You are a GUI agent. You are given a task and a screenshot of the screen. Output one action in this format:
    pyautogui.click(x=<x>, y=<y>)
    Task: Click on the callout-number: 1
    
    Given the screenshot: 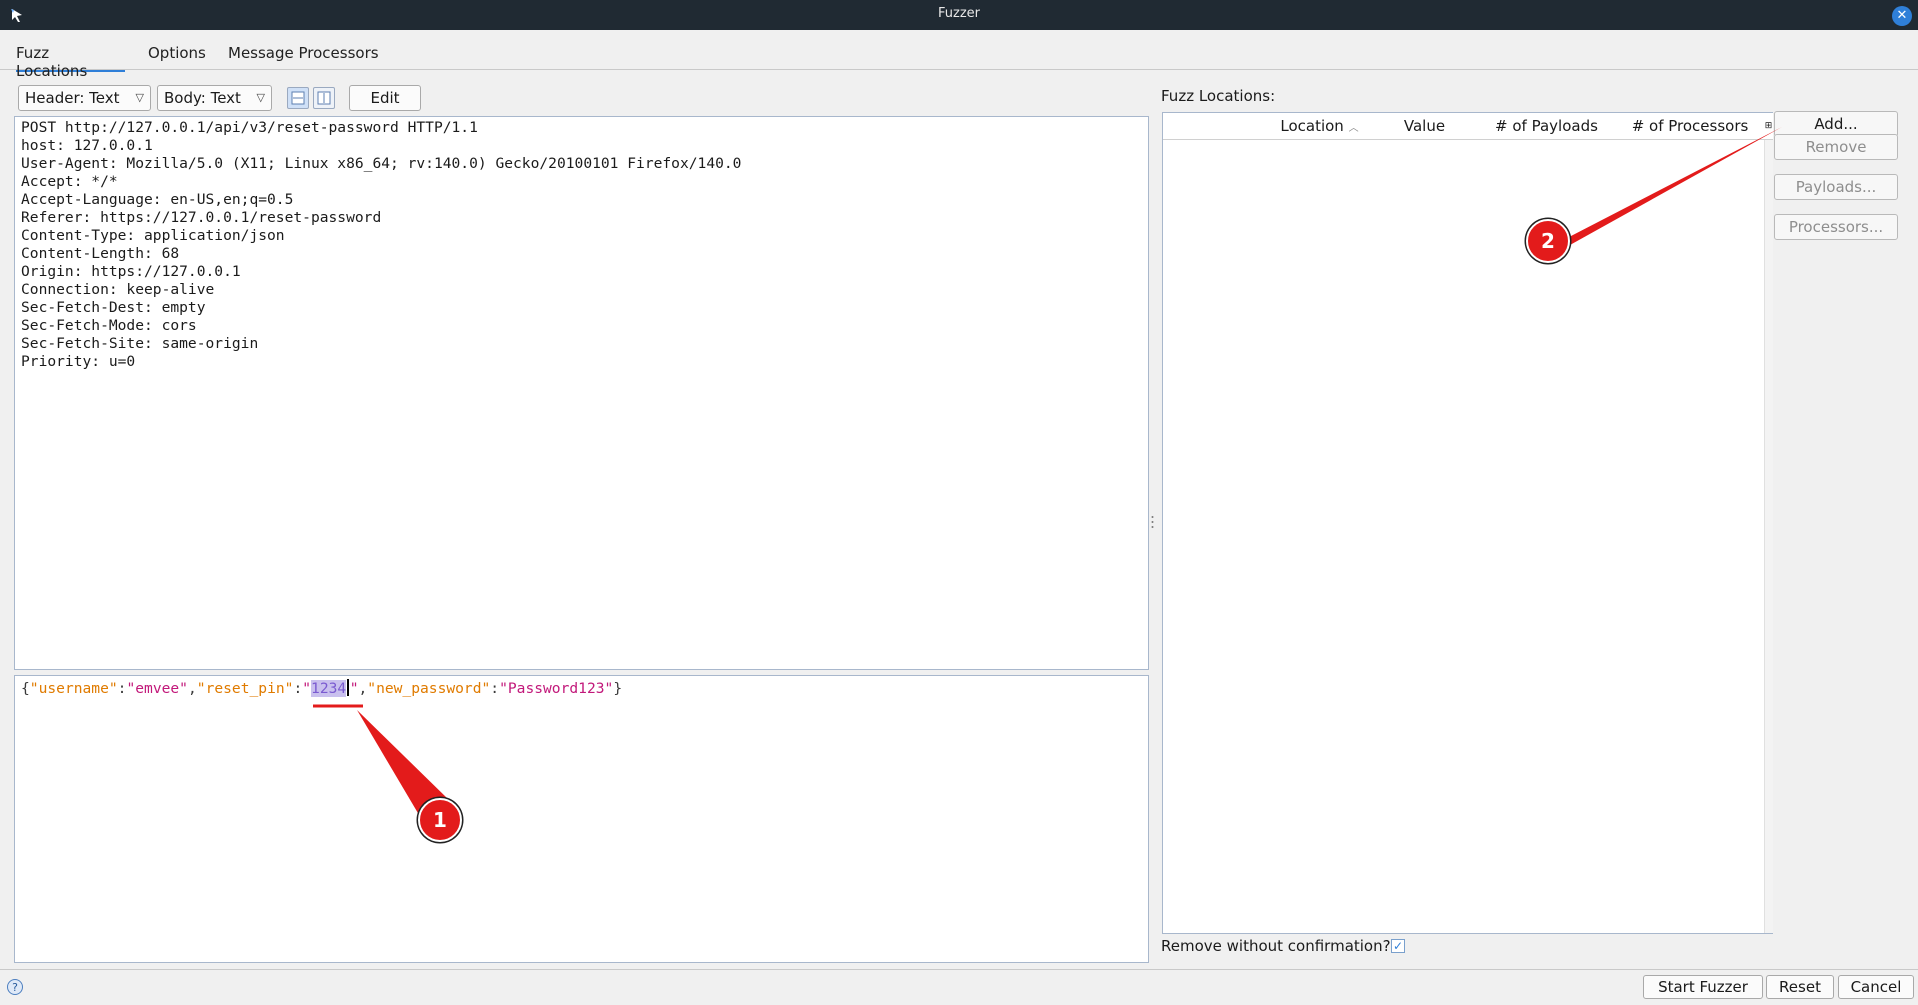 What is the action you would take?
    pyautogui.click(x=440, y=820)
    